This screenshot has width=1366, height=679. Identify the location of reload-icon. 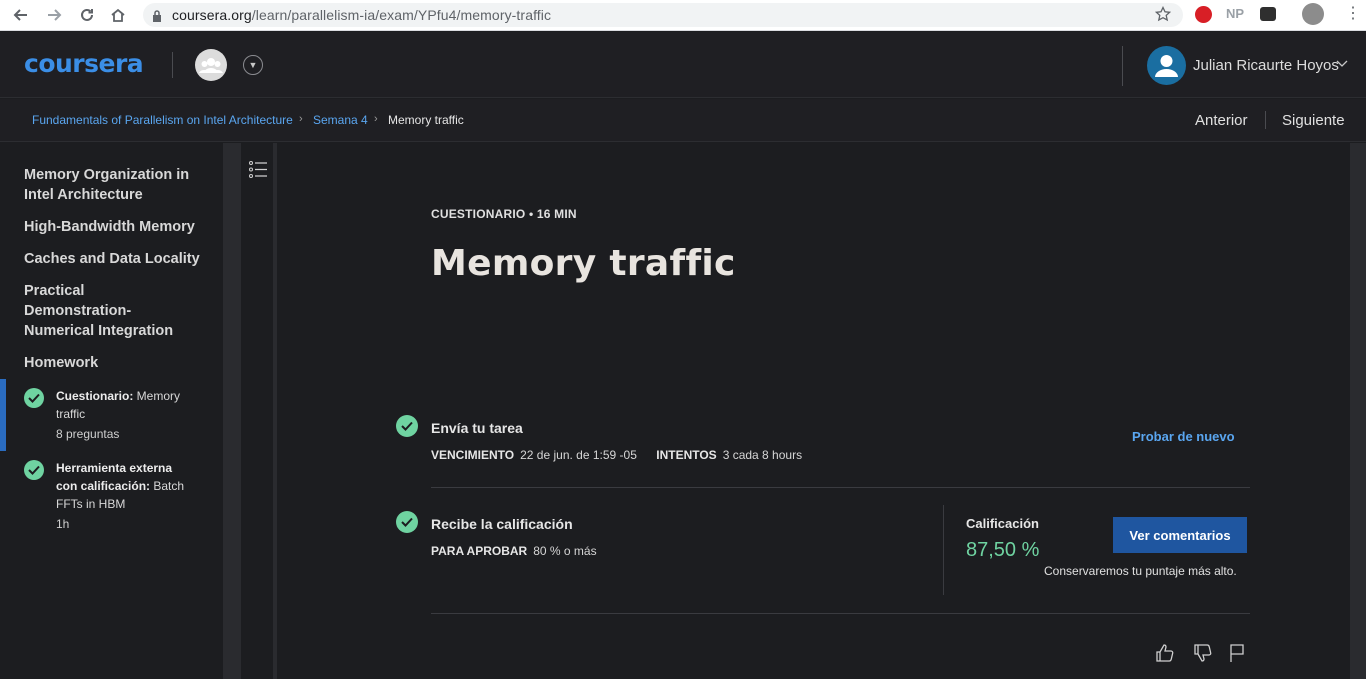
(87, 15).